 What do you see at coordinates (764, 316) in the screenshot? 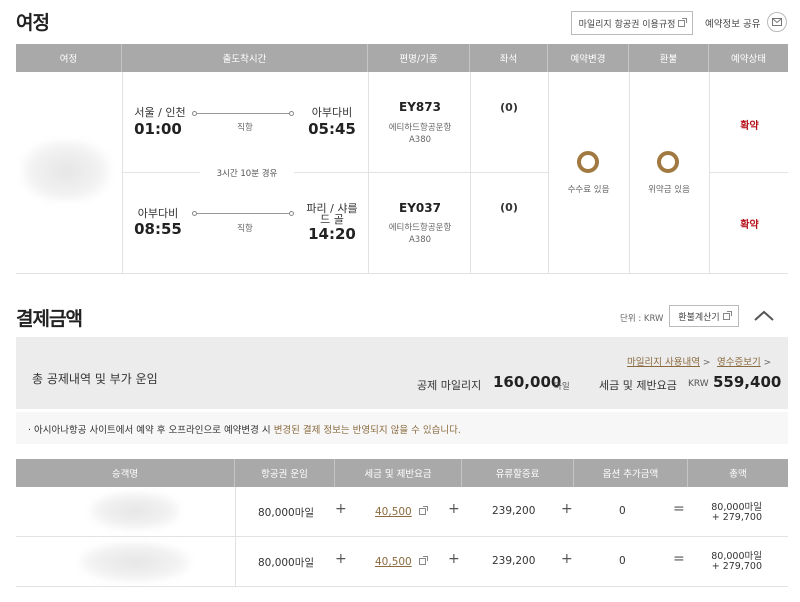
I see `collapse-chevron-icon` at bounding box center [764, 316].